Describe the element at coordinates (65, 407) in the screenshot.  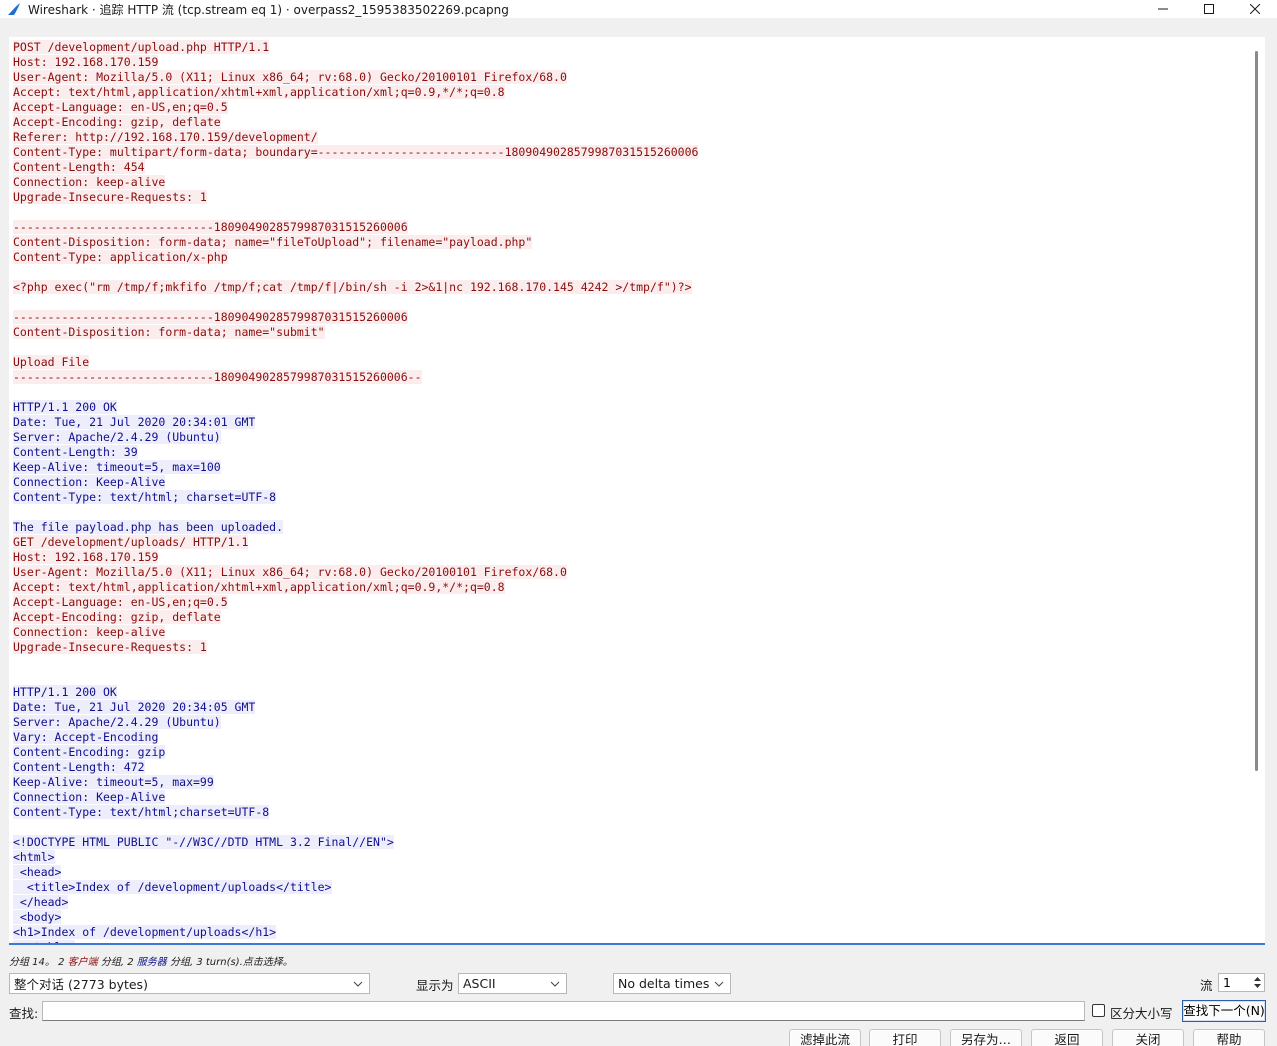
I see `stream-line-text: HTTP/1.1 200 OK` at that location.